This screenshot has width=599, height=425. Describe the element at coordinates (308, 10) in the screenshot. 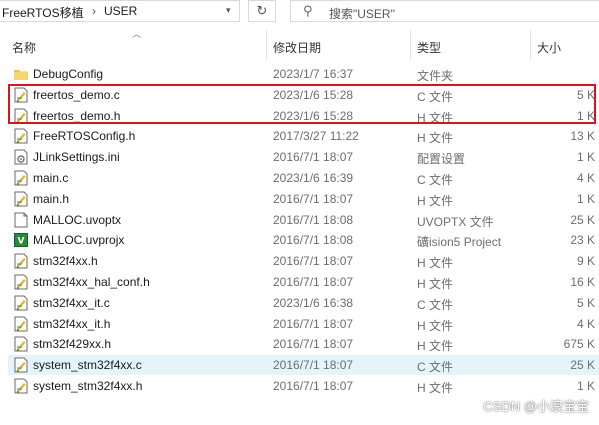

I see `search-icon: ⚲` at that location.